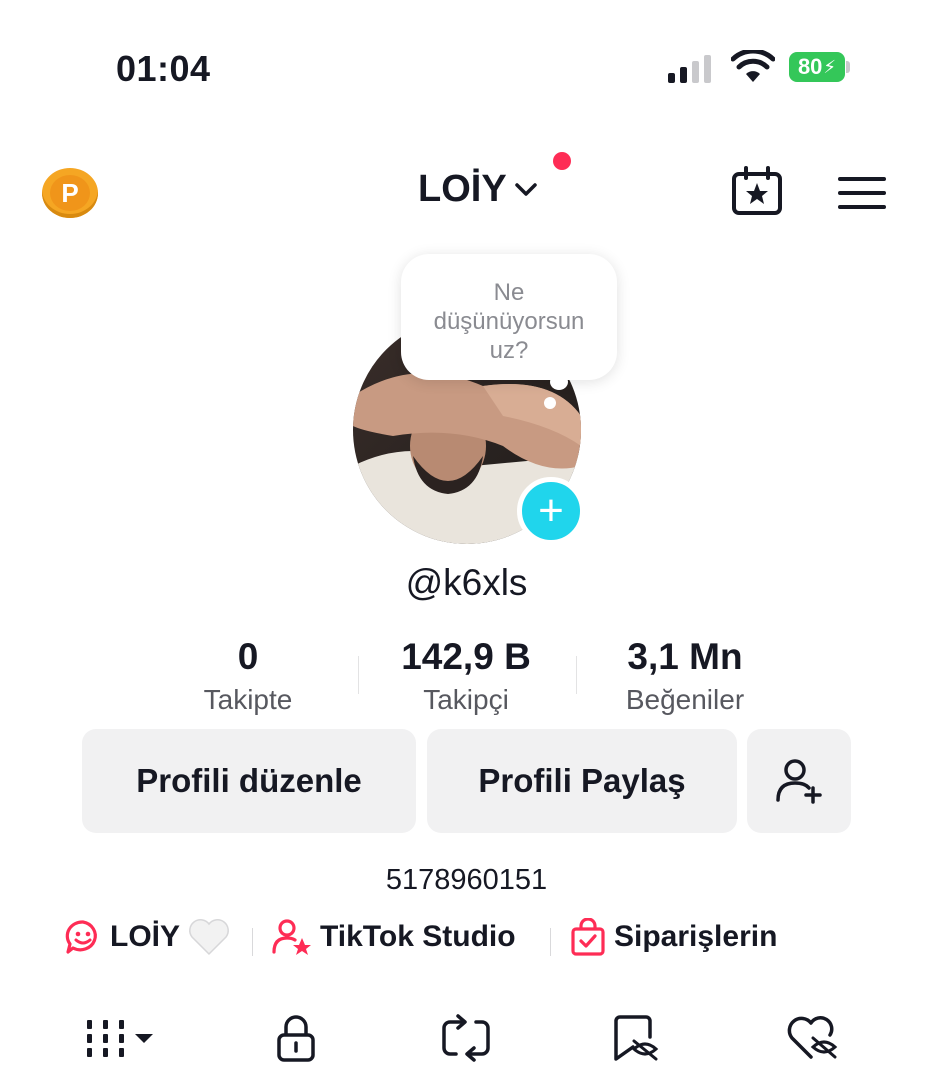  Describe the element at coordinates (689, 69) in the screenshot. I see `cellular-signal-icon` at that location.